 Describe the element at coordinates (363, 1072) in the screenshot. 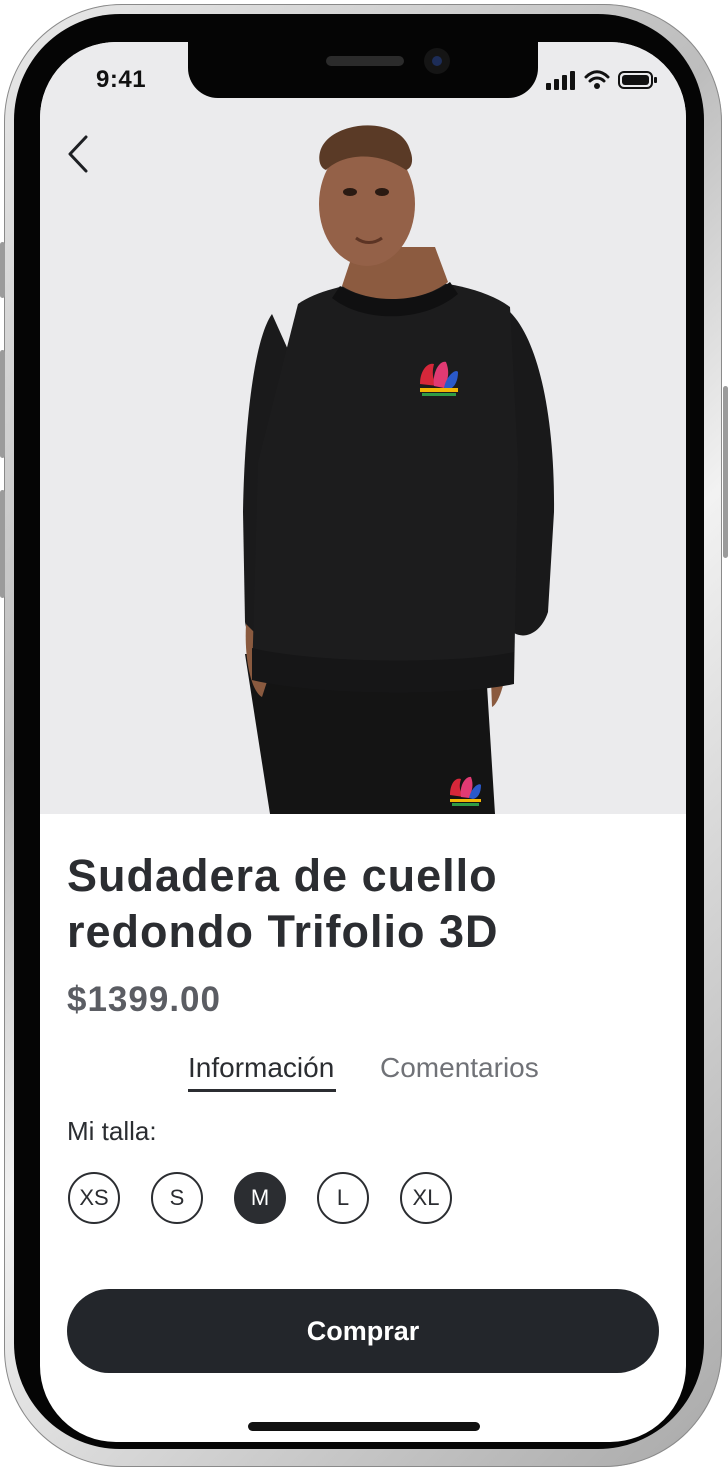

I see `info-tabs: Información Comentarios` at that location.